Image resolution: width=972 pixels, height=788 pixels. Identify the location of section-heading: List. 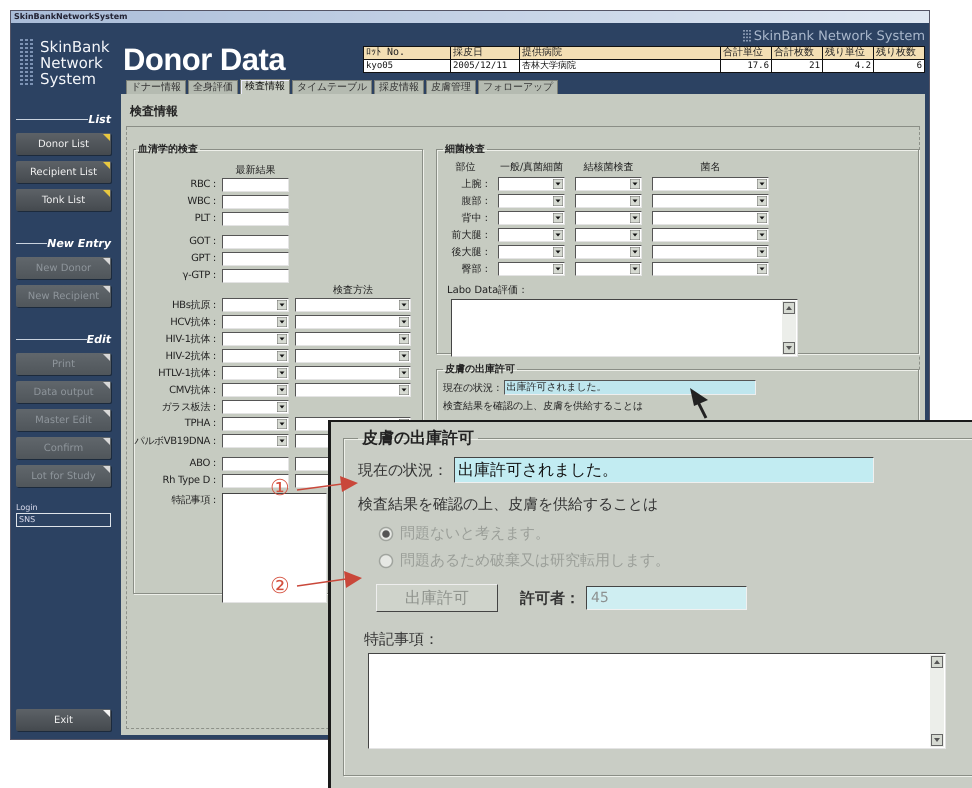
(99, 119).